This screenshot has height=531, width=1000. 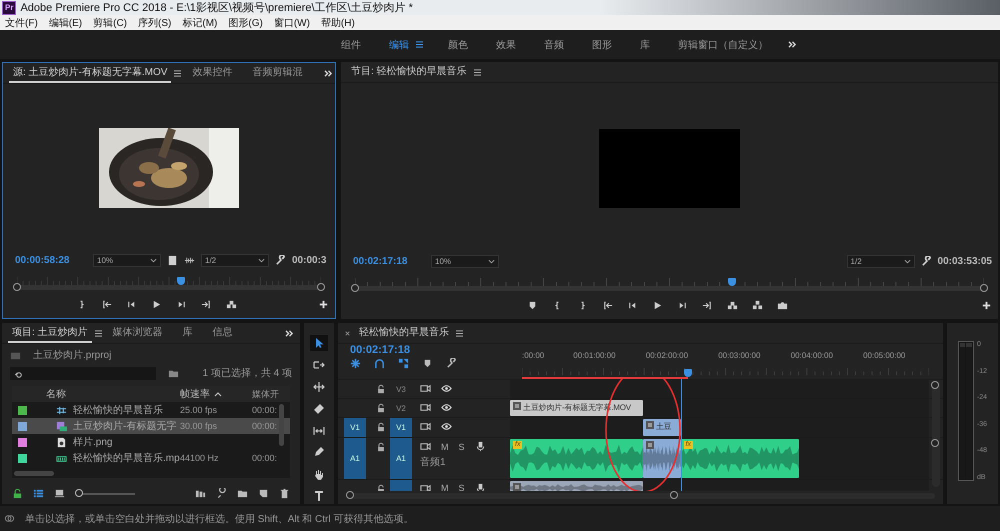 I want to click on menu-item: 窗口(W), so click(x=292, y=23).